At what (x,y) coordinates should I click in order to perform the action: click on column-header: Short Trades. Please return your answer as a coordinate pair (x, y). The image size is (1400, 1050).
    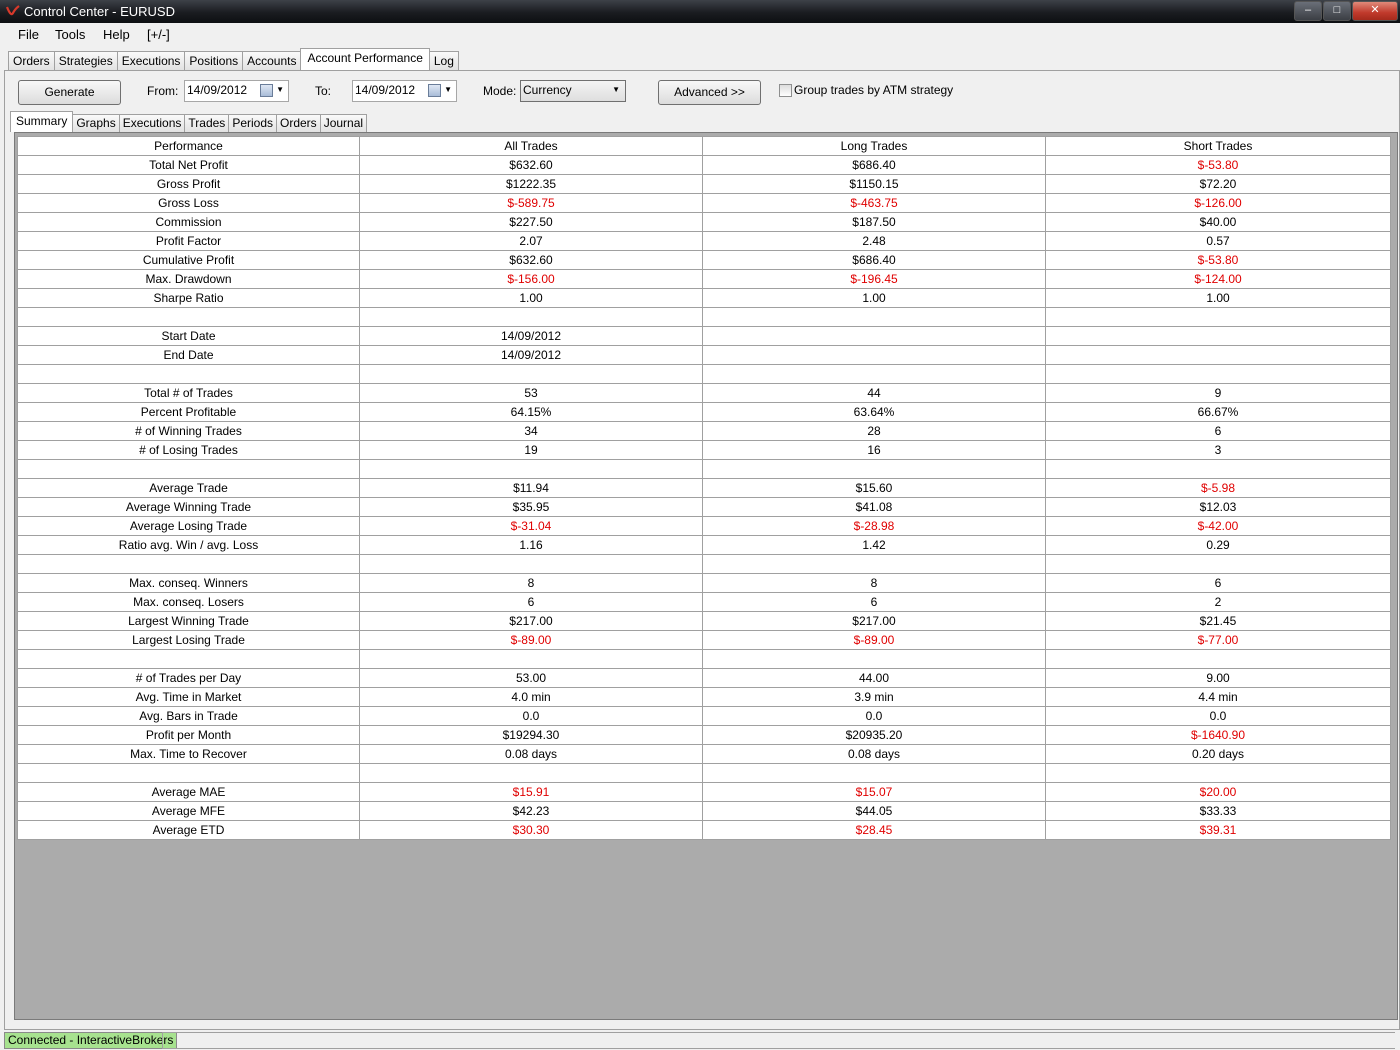
    Looking at the image, I should click on (1218, 146).